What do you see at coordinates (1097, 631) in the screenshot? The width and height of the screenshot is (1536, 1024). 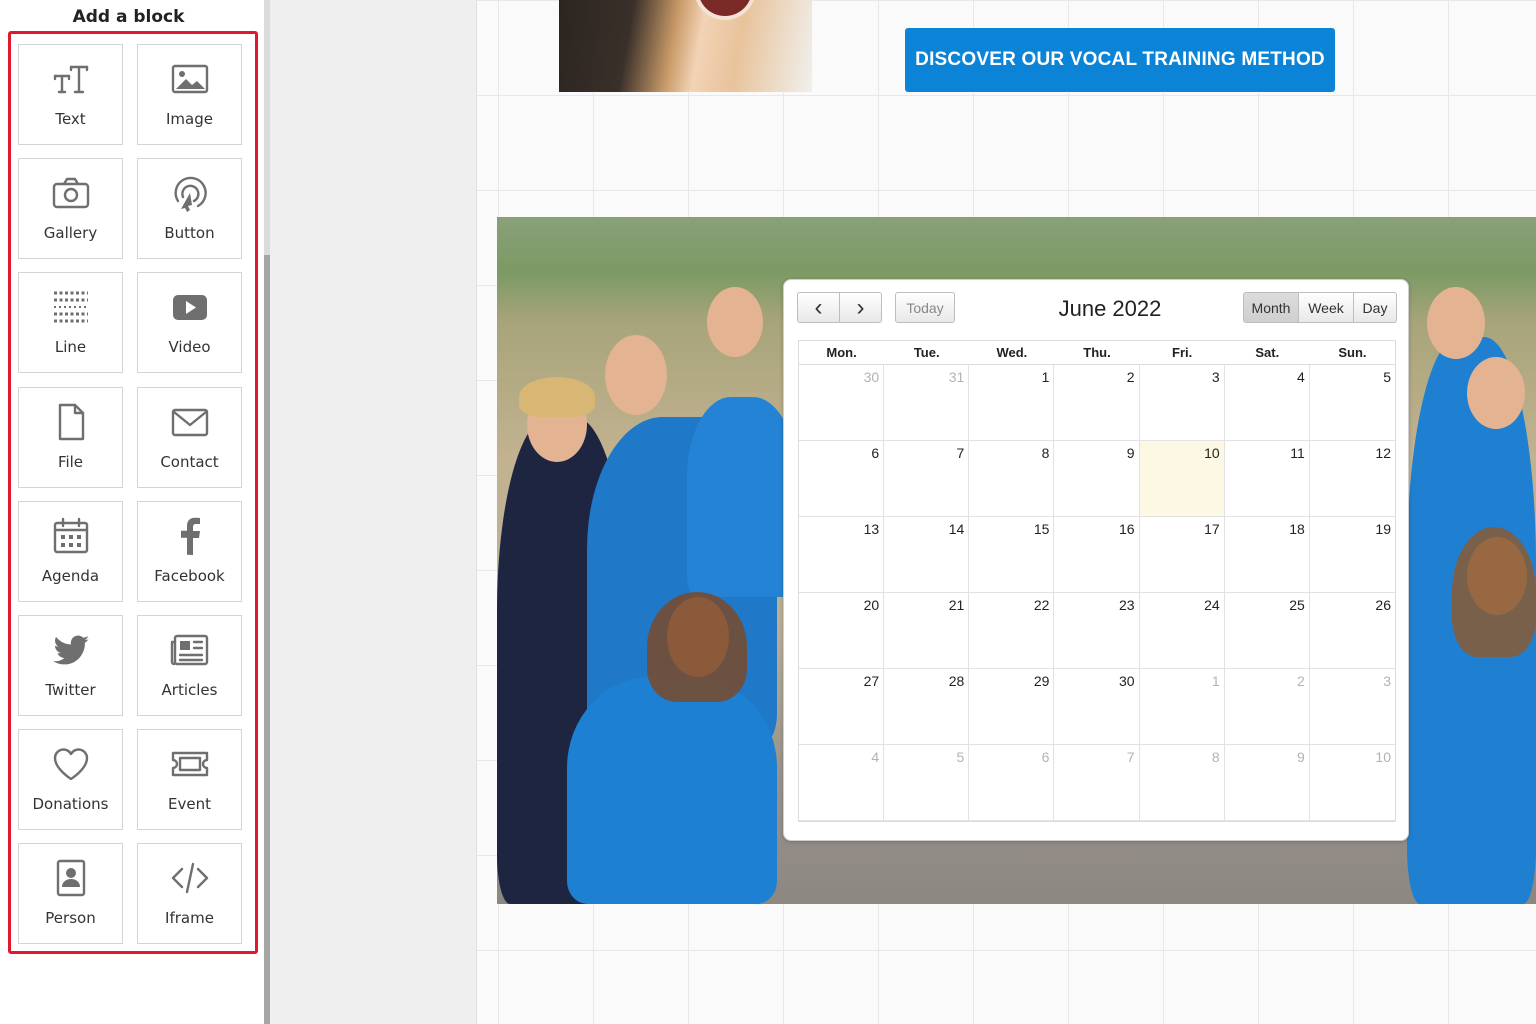 I see `day-cell: 23` at bounding box center [1097, 631].